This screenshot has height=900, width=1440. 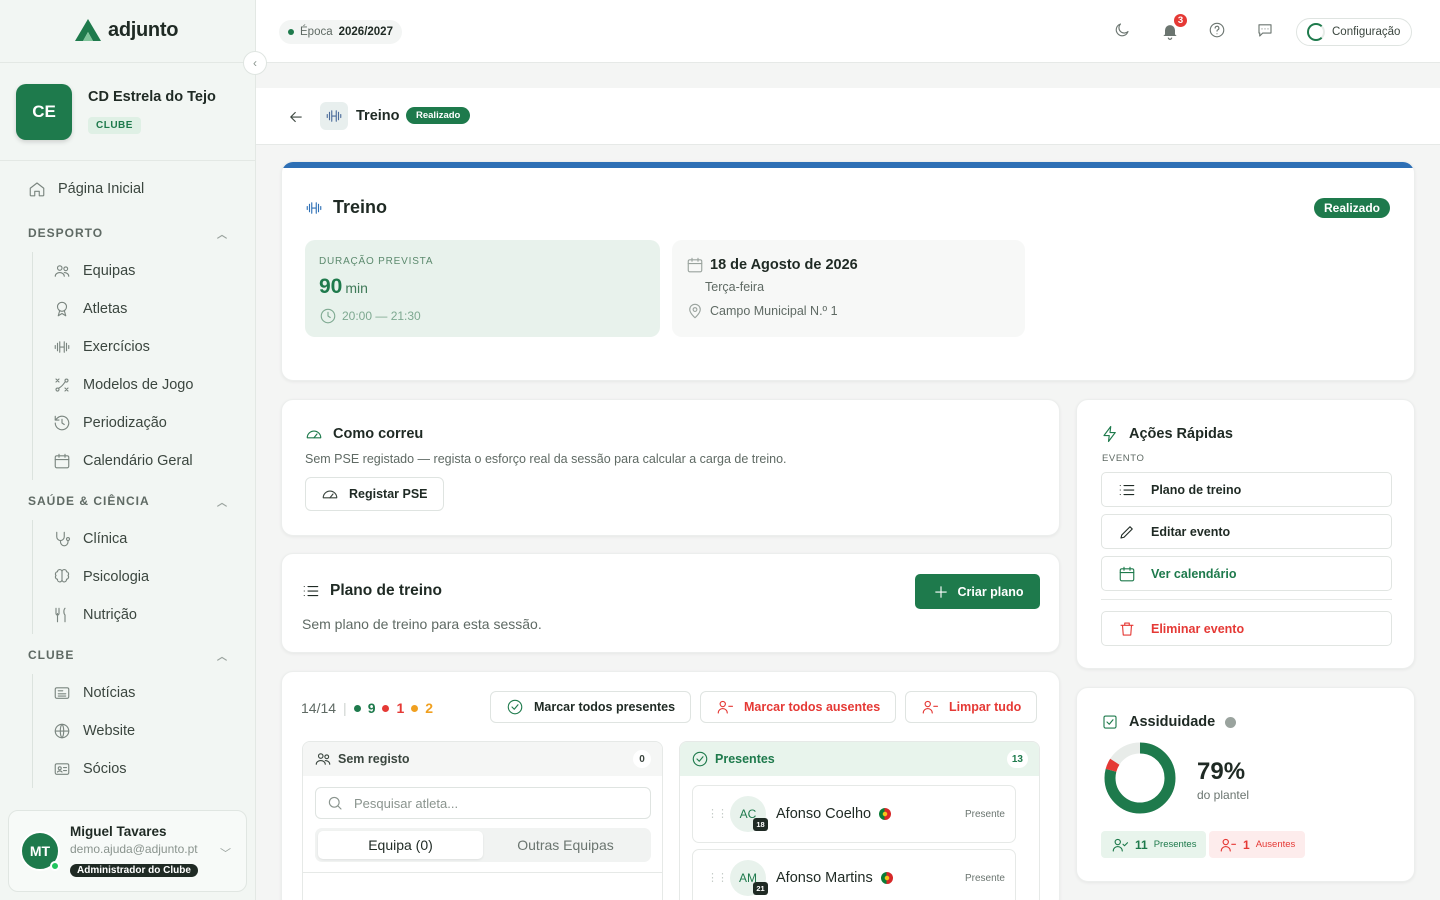 I want to click on create-plan-button: Criar plano, so click(x=977, y=591).